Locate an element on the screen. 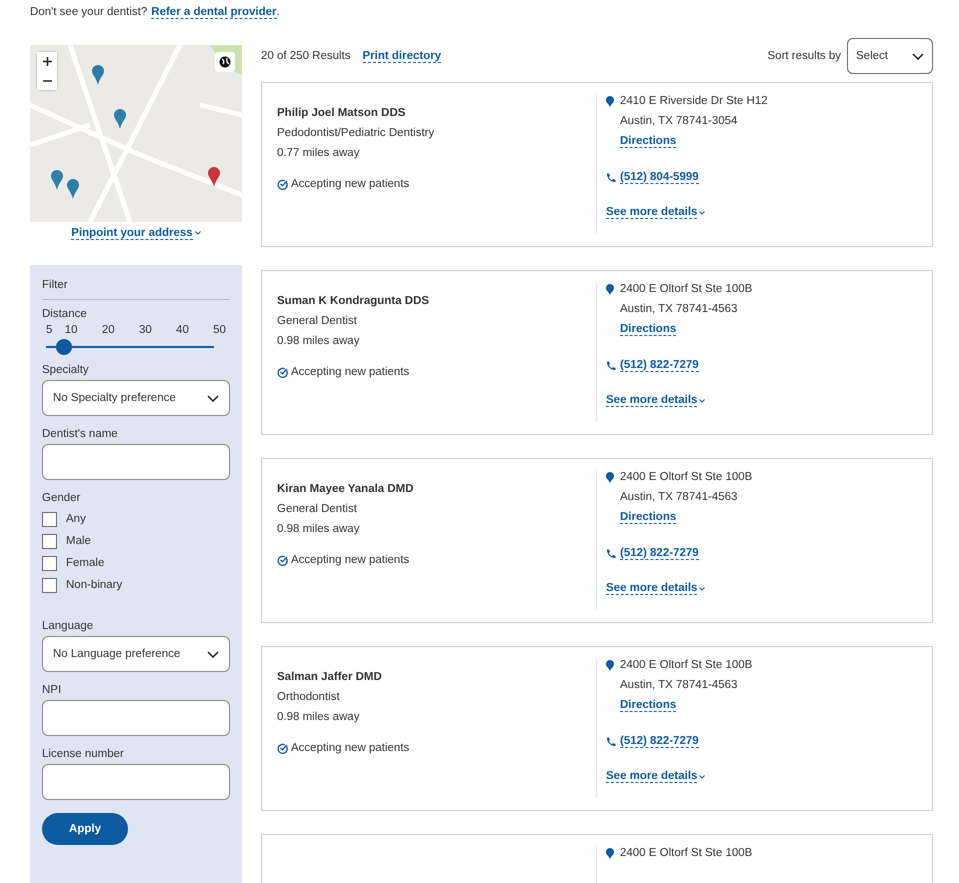  provider-specialty: Orthodontist is located at coordinates (309, 697).